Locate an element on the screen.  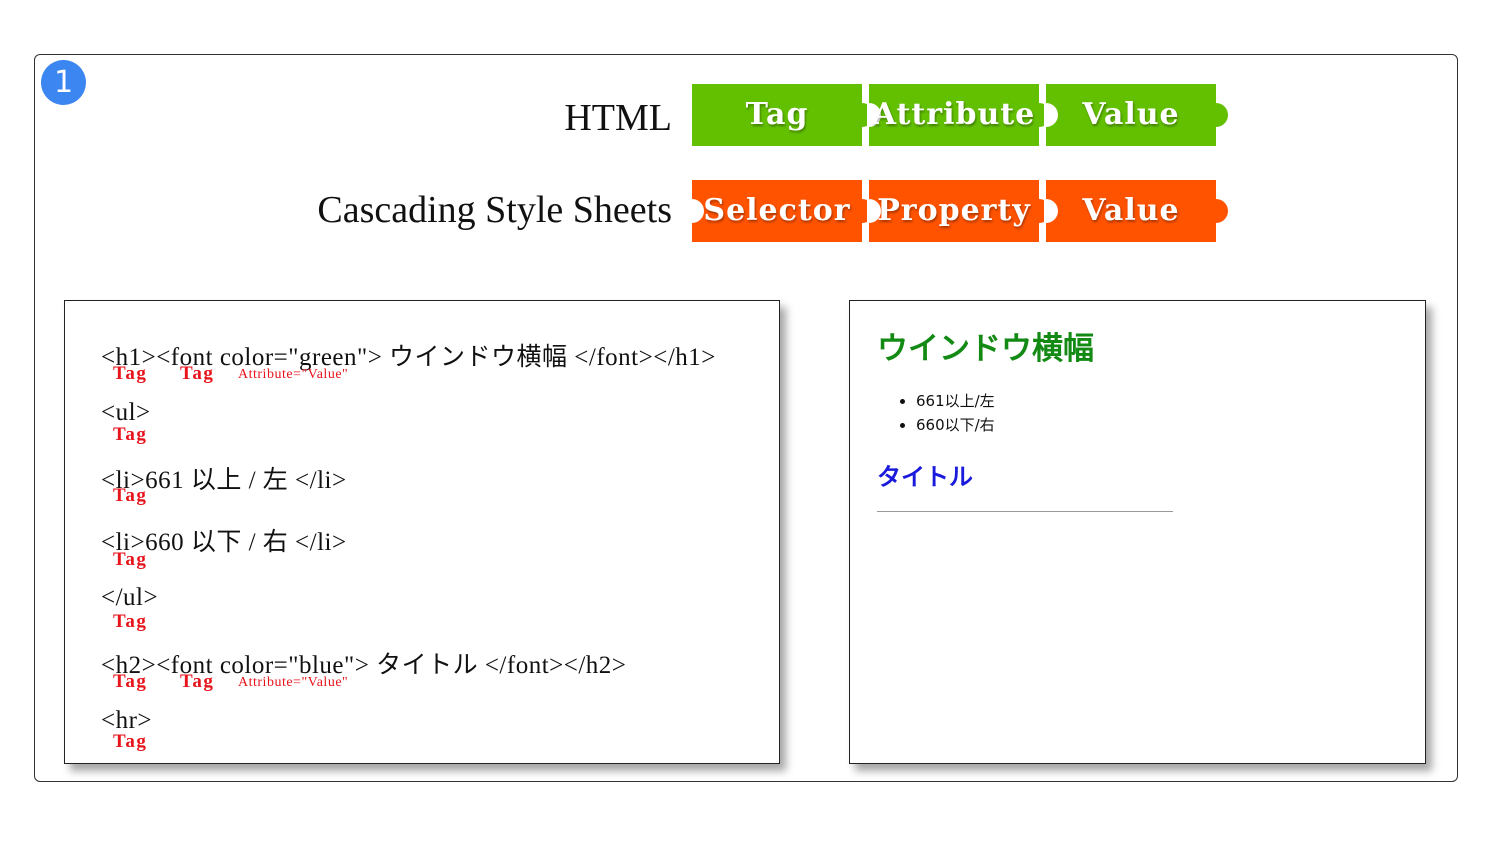
html-tag-piece-label: Tag is located at coordinates (777, 114).